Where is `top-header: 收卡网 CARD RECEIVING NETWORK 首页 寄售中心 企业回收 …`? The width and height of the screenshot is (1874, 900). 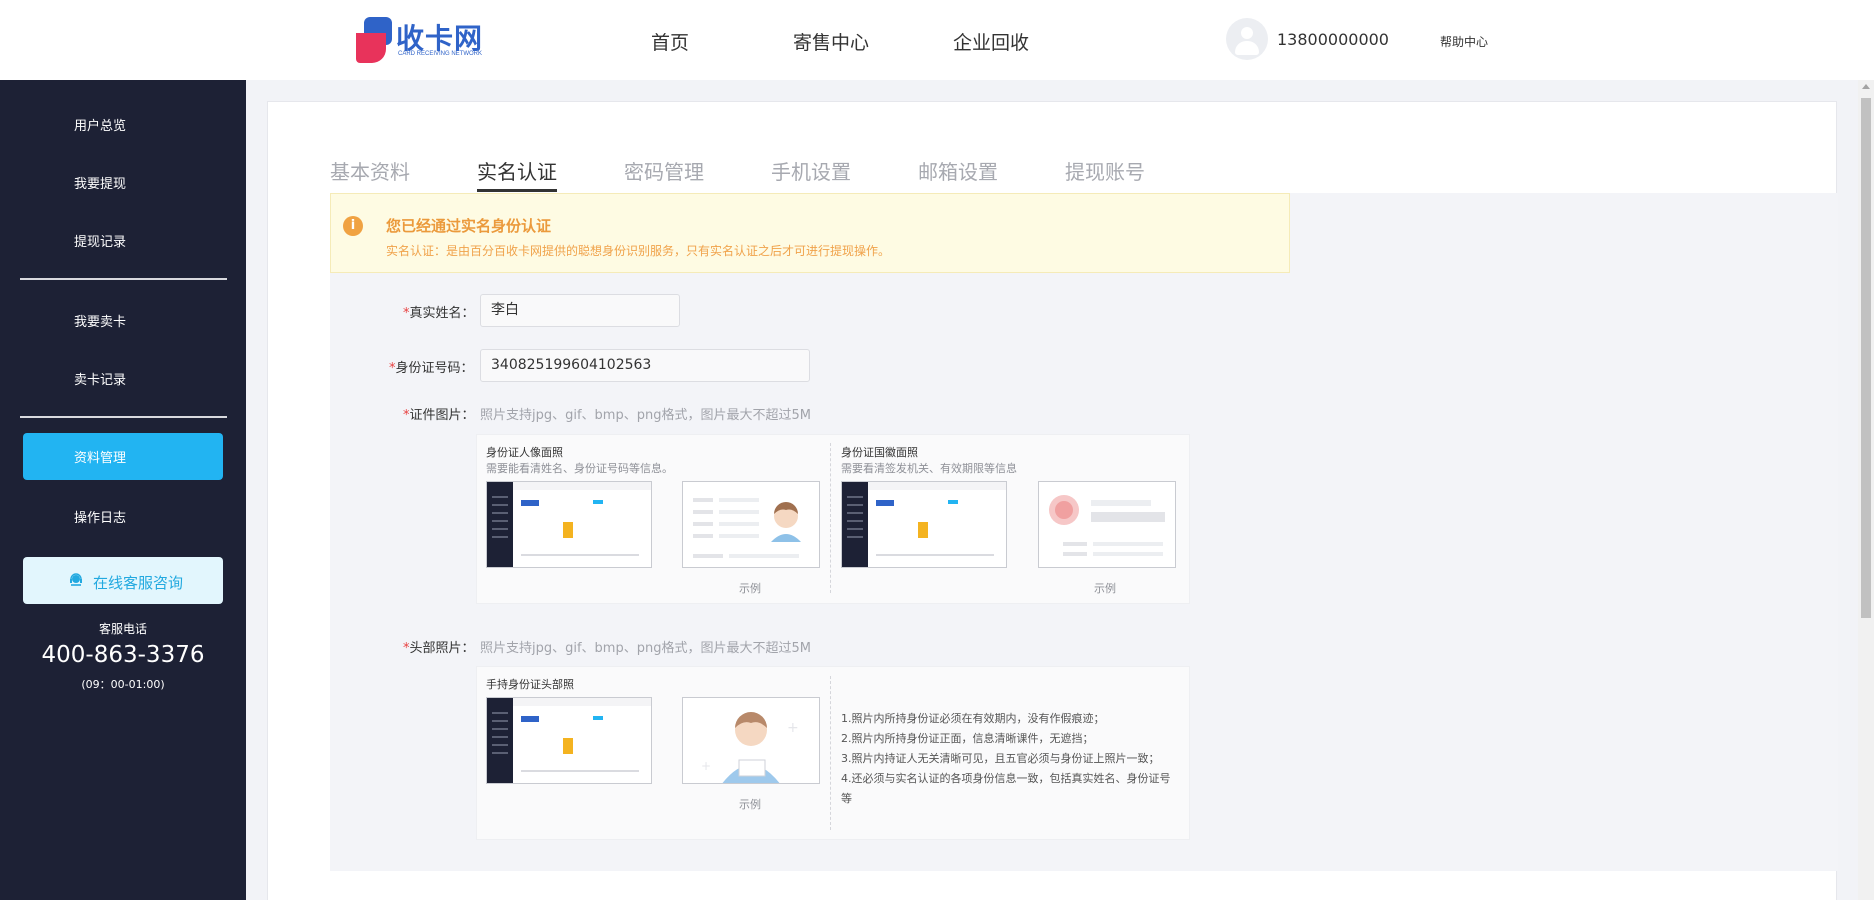 top-header: 收卡网 CARD RECEIVING NETWORK 首页 寄售中心 企业回收 … is located at coordinates (937, 40).